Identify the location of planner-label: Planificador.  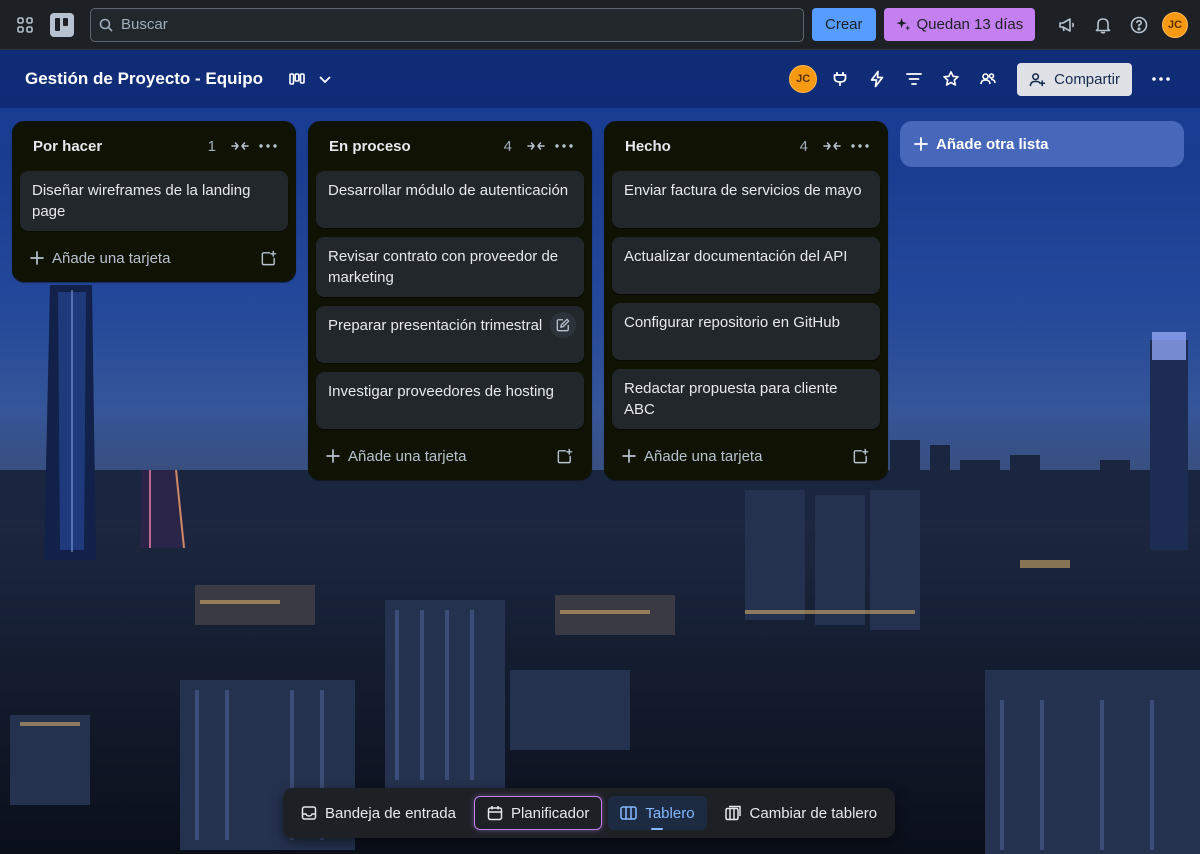
(550, 813).